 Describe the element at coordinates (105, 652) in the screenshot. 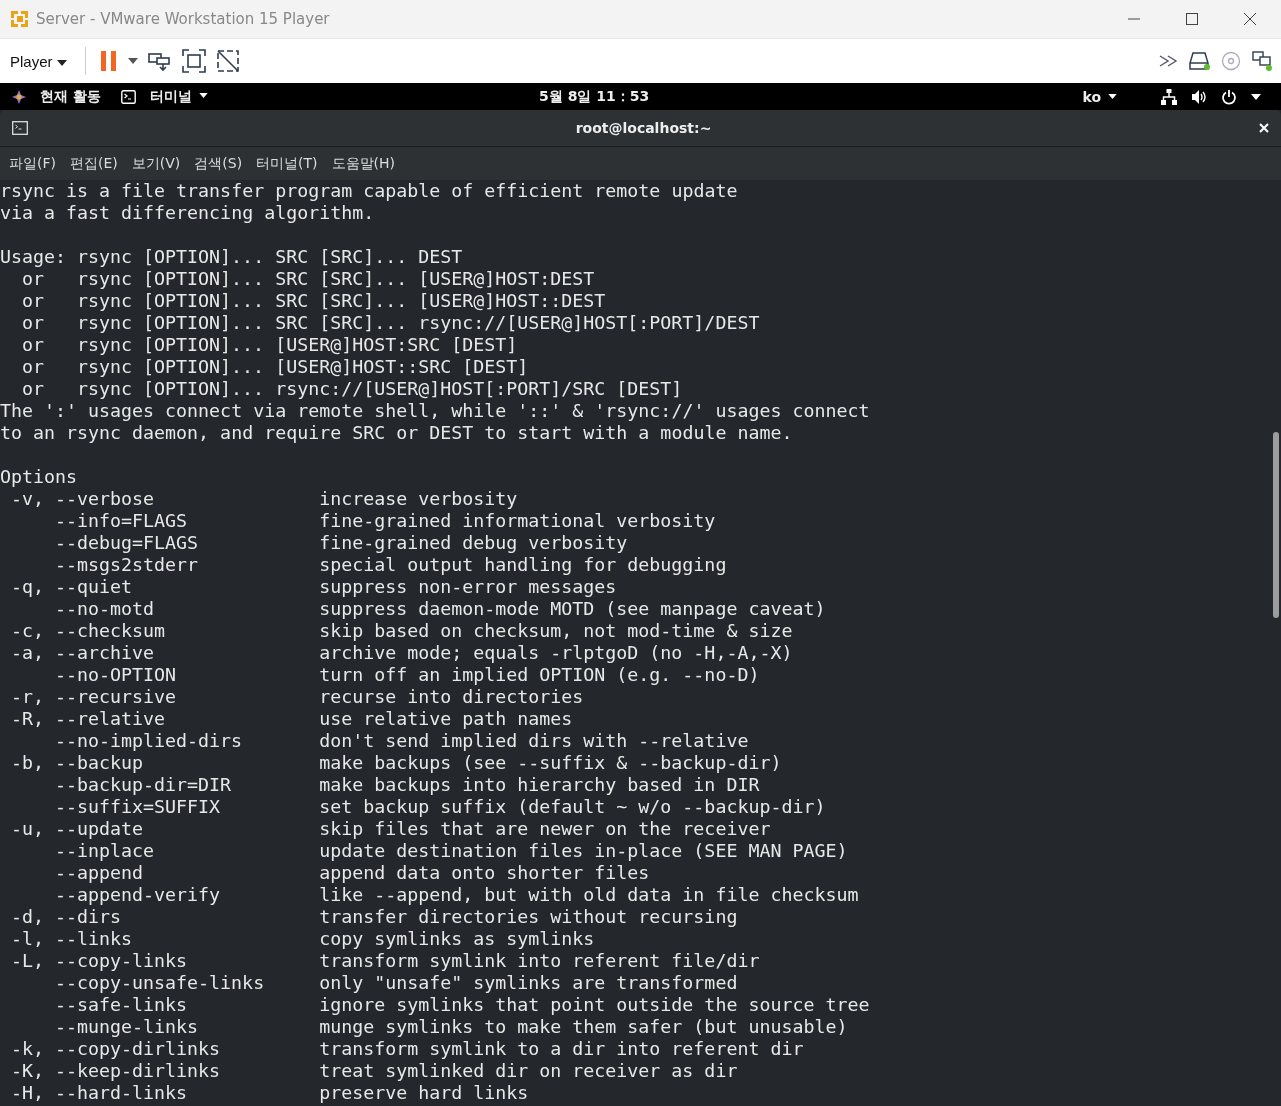

I see `long-option: --archive` at that location.